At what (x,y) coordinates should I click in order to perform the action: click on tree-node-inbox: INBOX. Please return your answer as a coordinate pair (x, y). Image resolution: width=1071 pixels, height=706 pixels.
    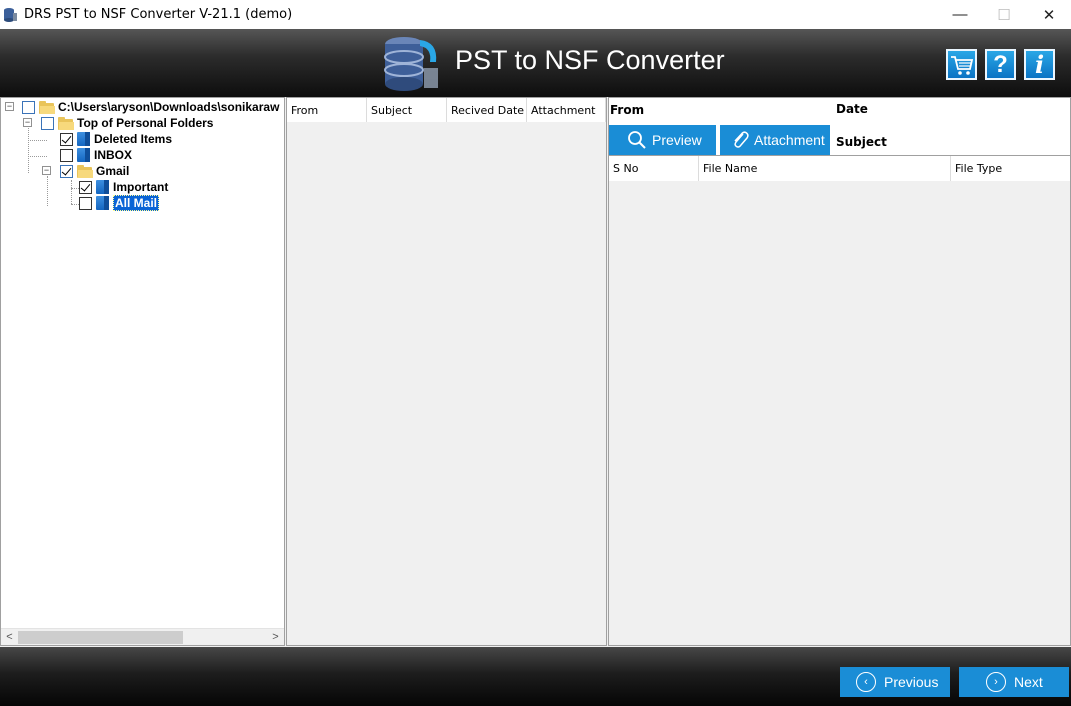
    Looking at the image, I should click on (96, 155).